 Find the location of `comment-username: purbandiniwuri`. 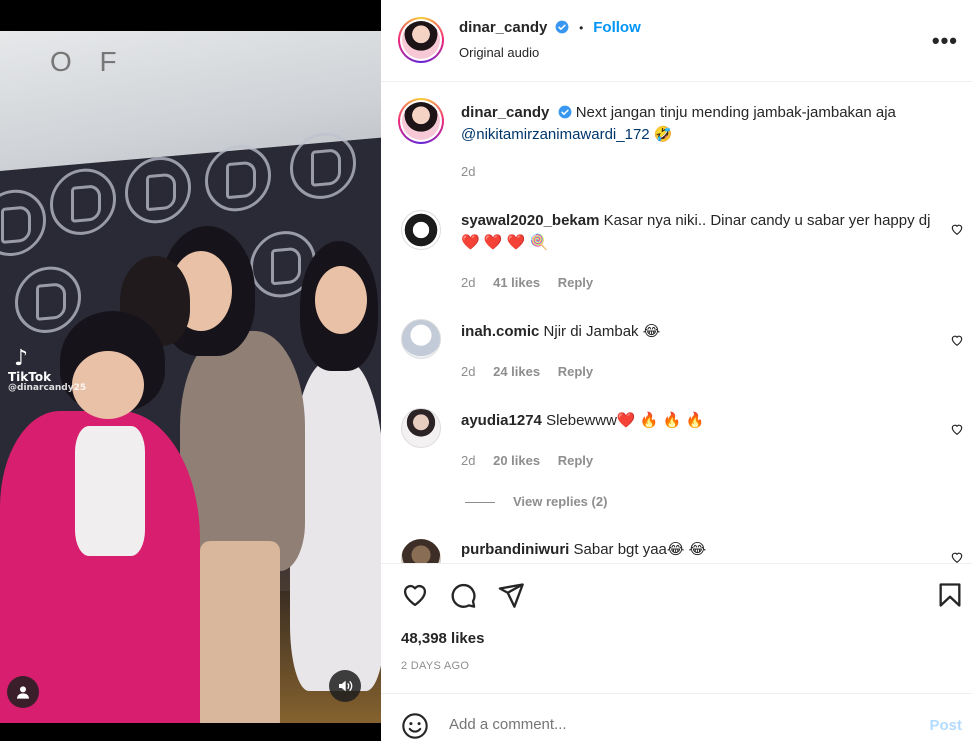

comment-username: purbandiniwuri is located at coordinates (515, 549).